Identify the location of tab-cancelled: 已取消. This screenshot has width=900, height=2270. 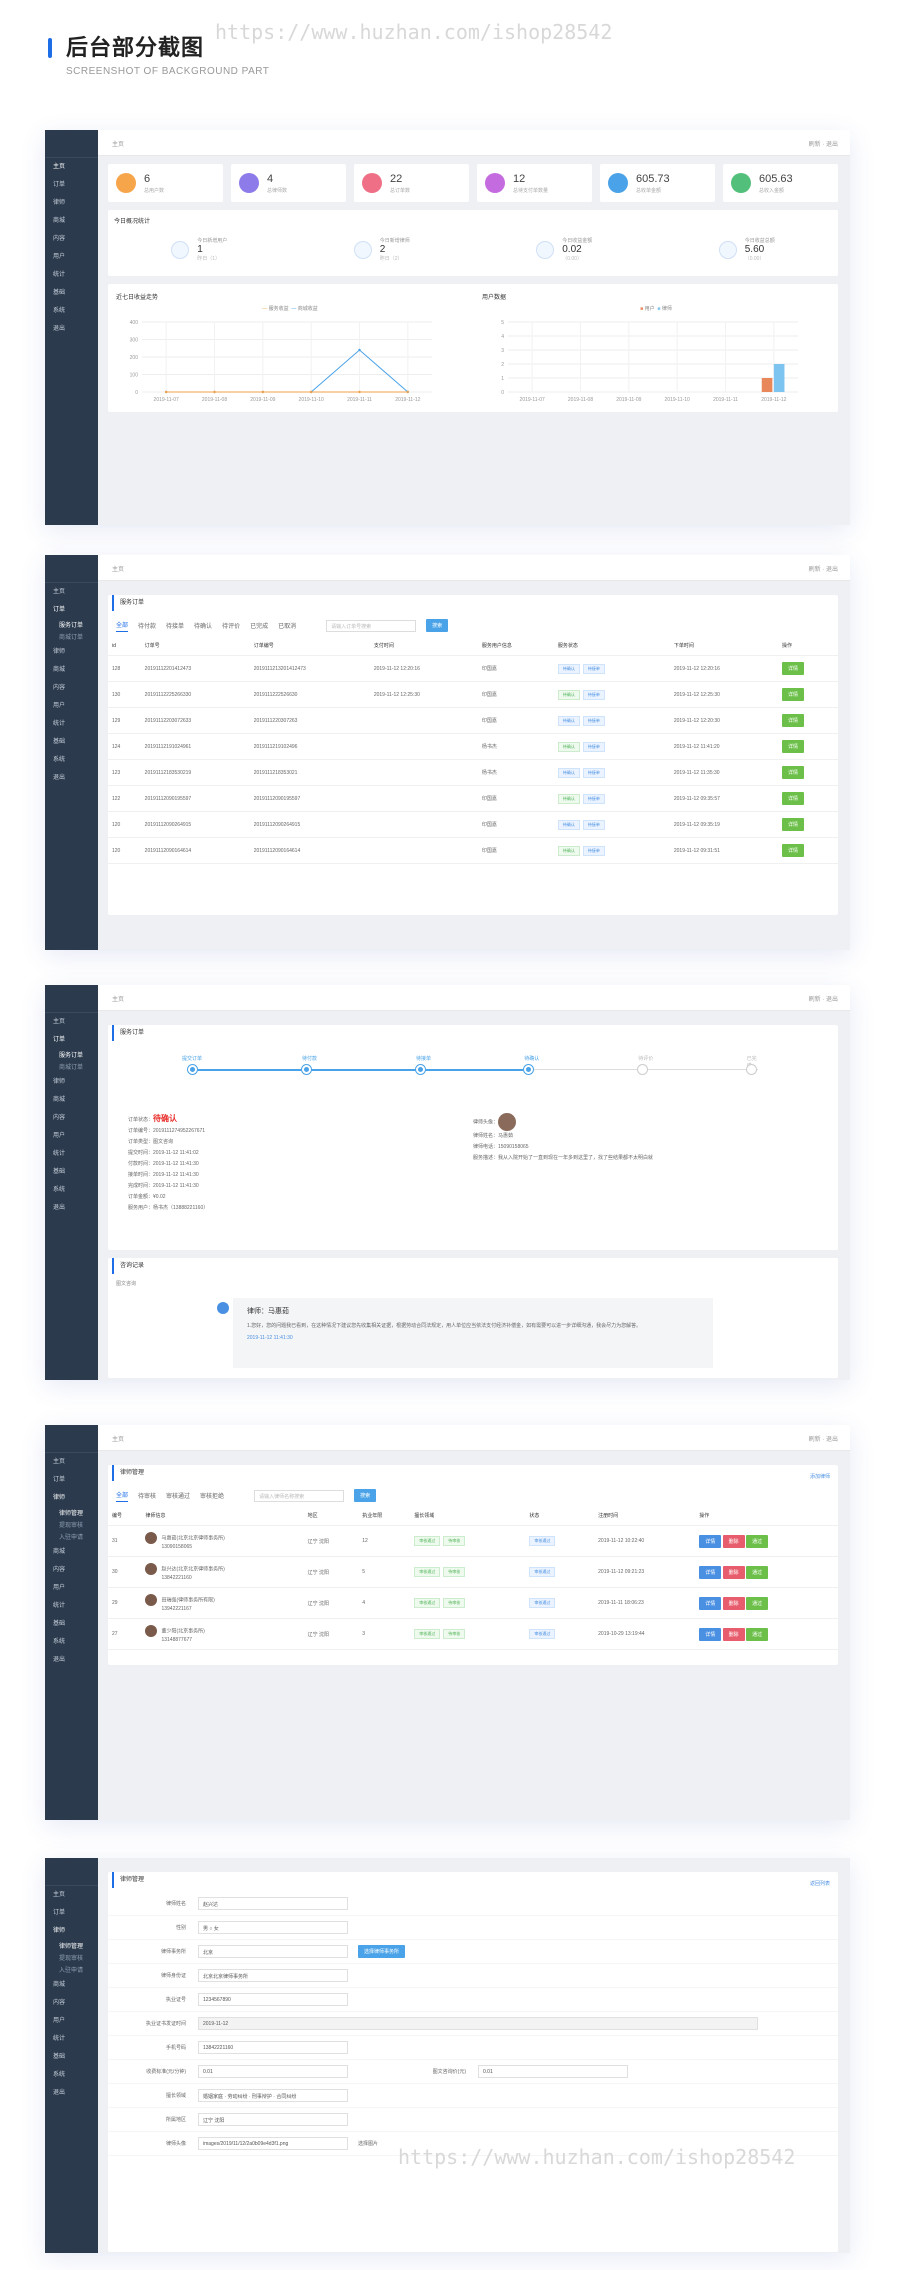
(287, 625).